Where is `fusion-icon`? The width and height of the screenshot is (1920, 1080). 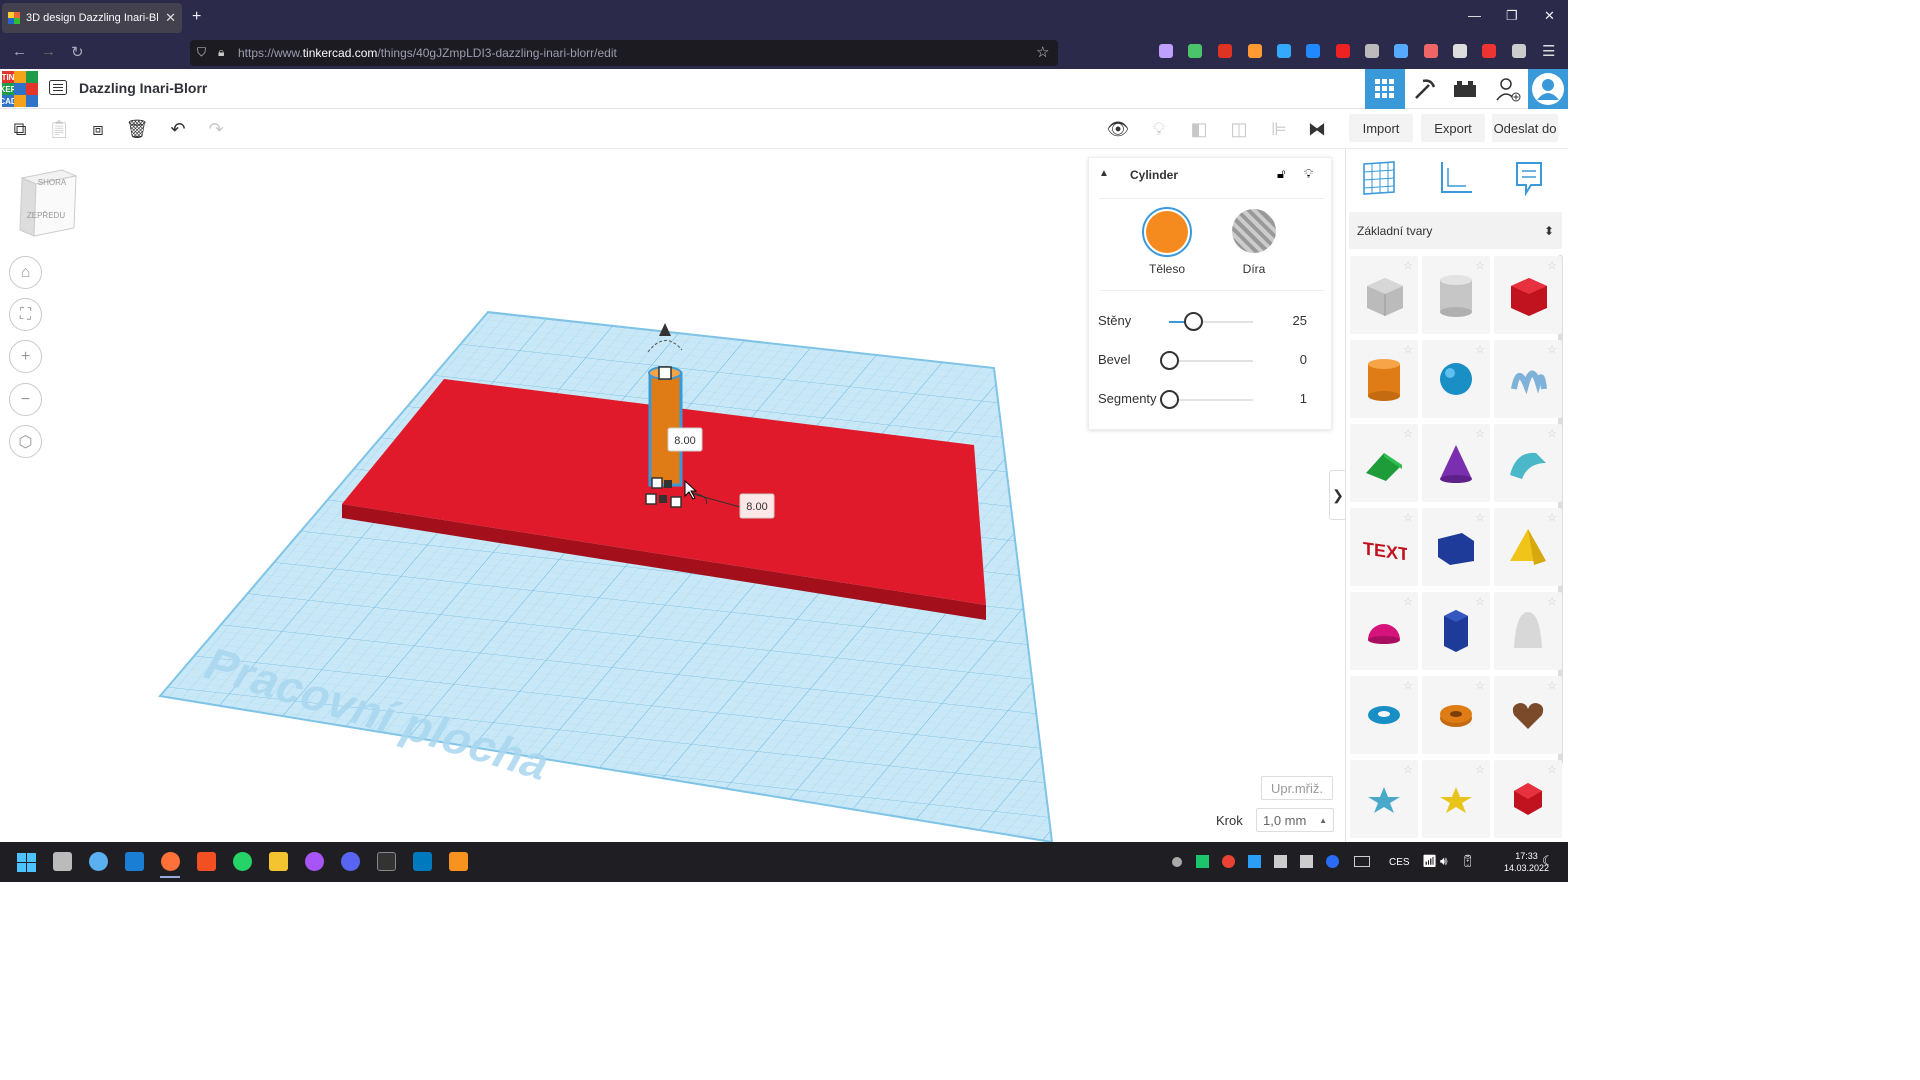
fusion-icon is located at coordinates (458, 861).